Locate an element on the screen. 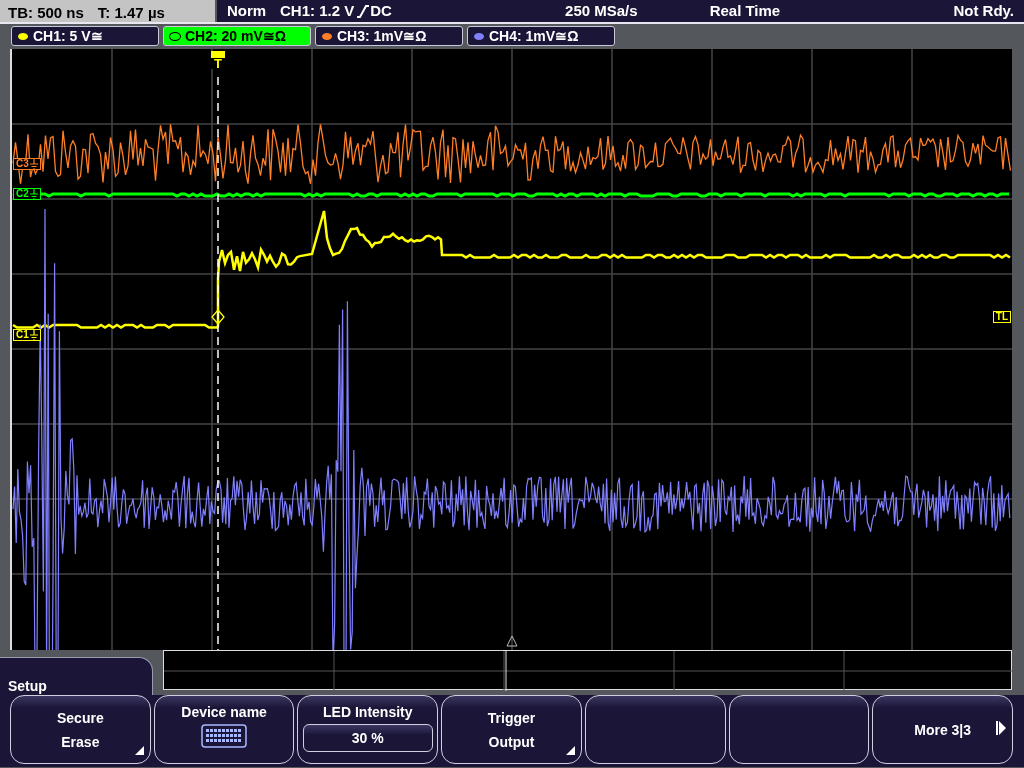 The height and width of the screenshot is (768, 1024). channel-dot is located at coordinates (175, 36).